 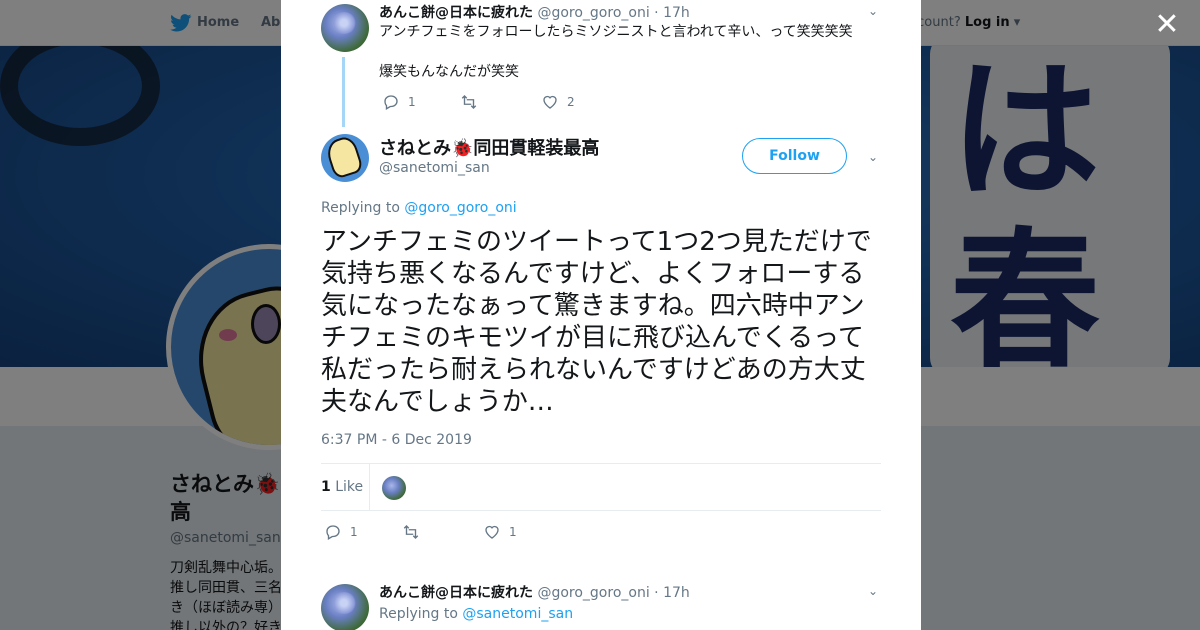 What do you see at coordinates (517, 614) in the screenshot?
I see `replying-to-link: @sanetomi_san` at bounding box center [517, 614].